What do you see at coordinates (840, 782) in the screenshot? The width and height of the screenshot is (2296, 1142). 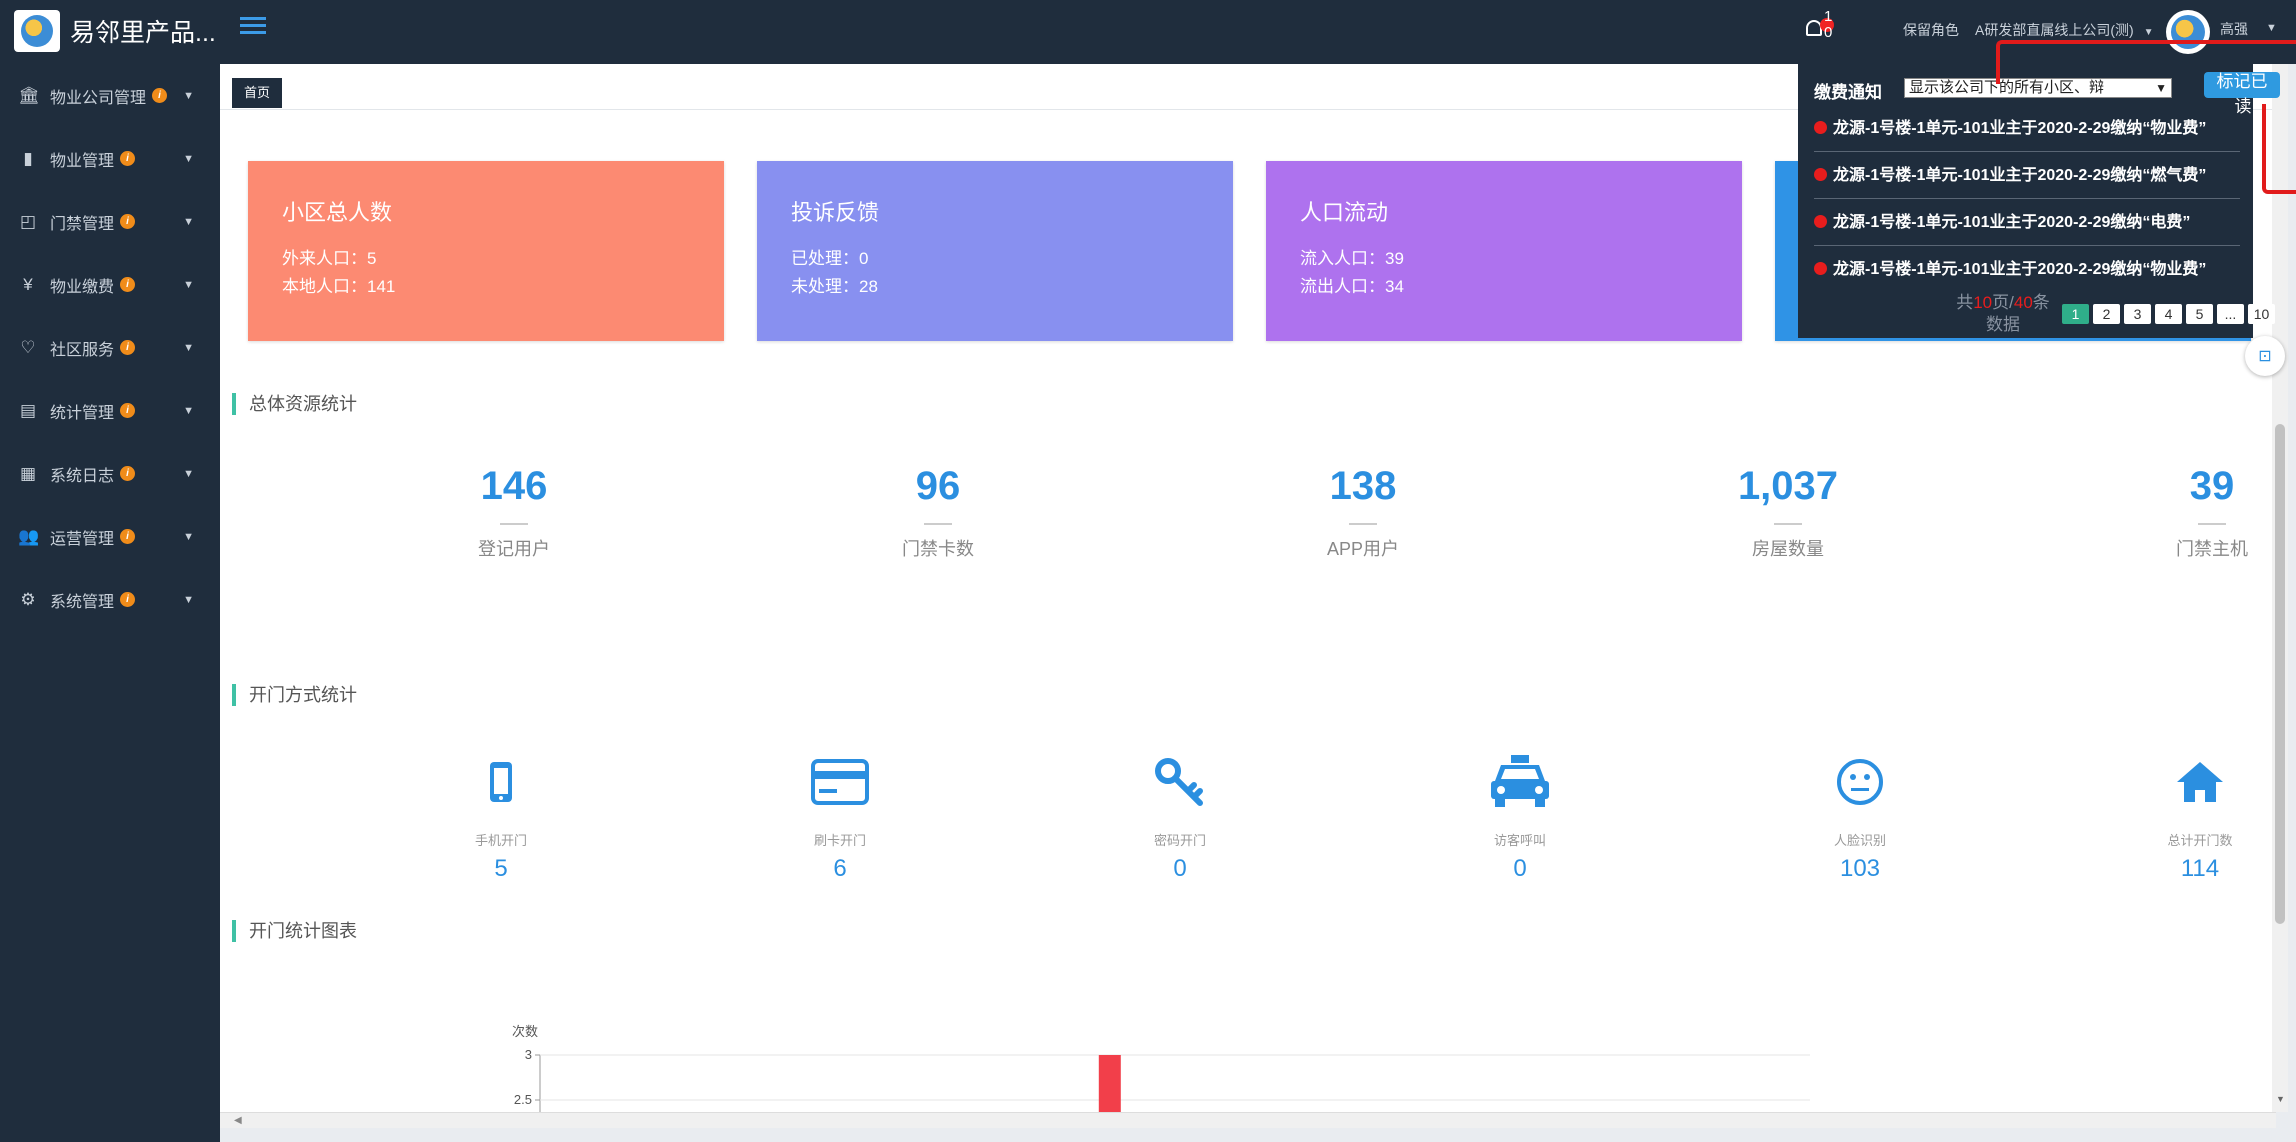 I see `card-icon` at bounding box center [840, 782].